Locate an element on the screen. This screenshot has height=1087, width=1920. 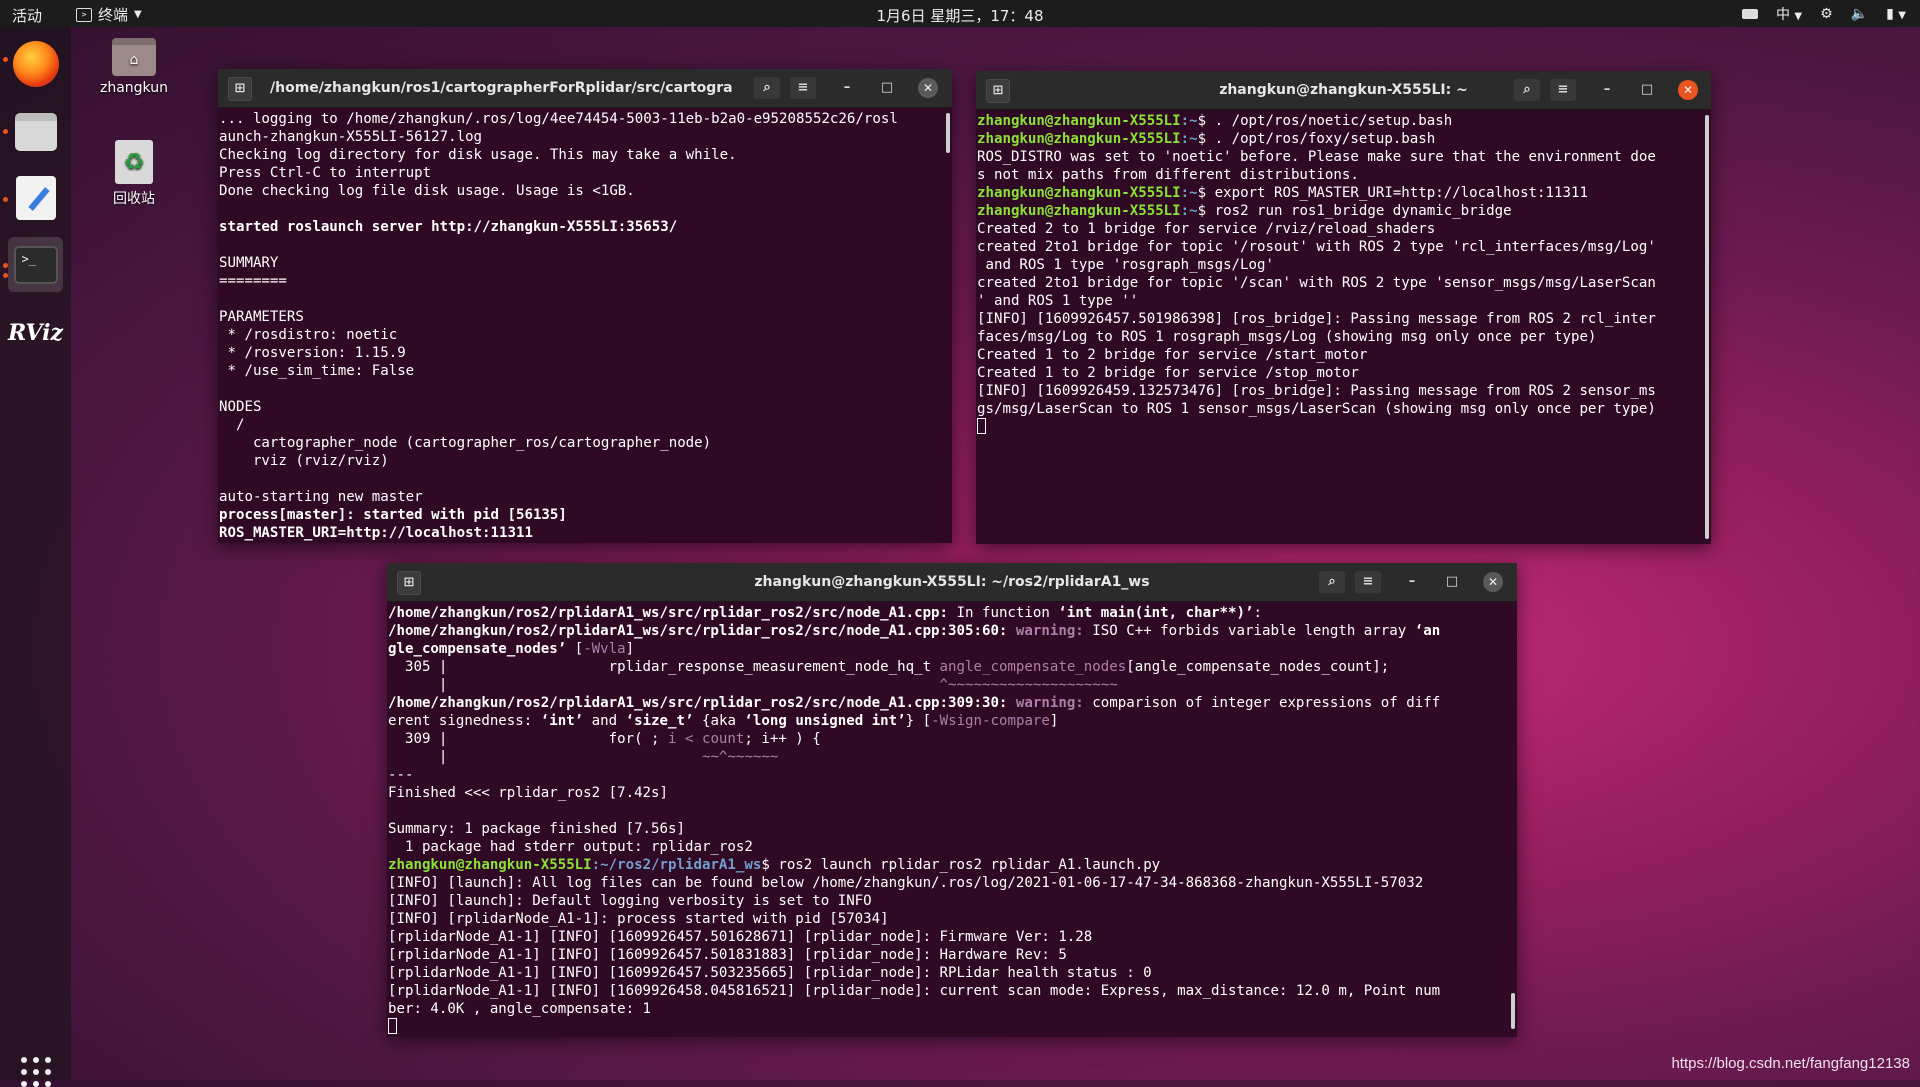
terminal-line: aunch-zhangkun-X555LI-56127.log is located at coordinates (585, 137).